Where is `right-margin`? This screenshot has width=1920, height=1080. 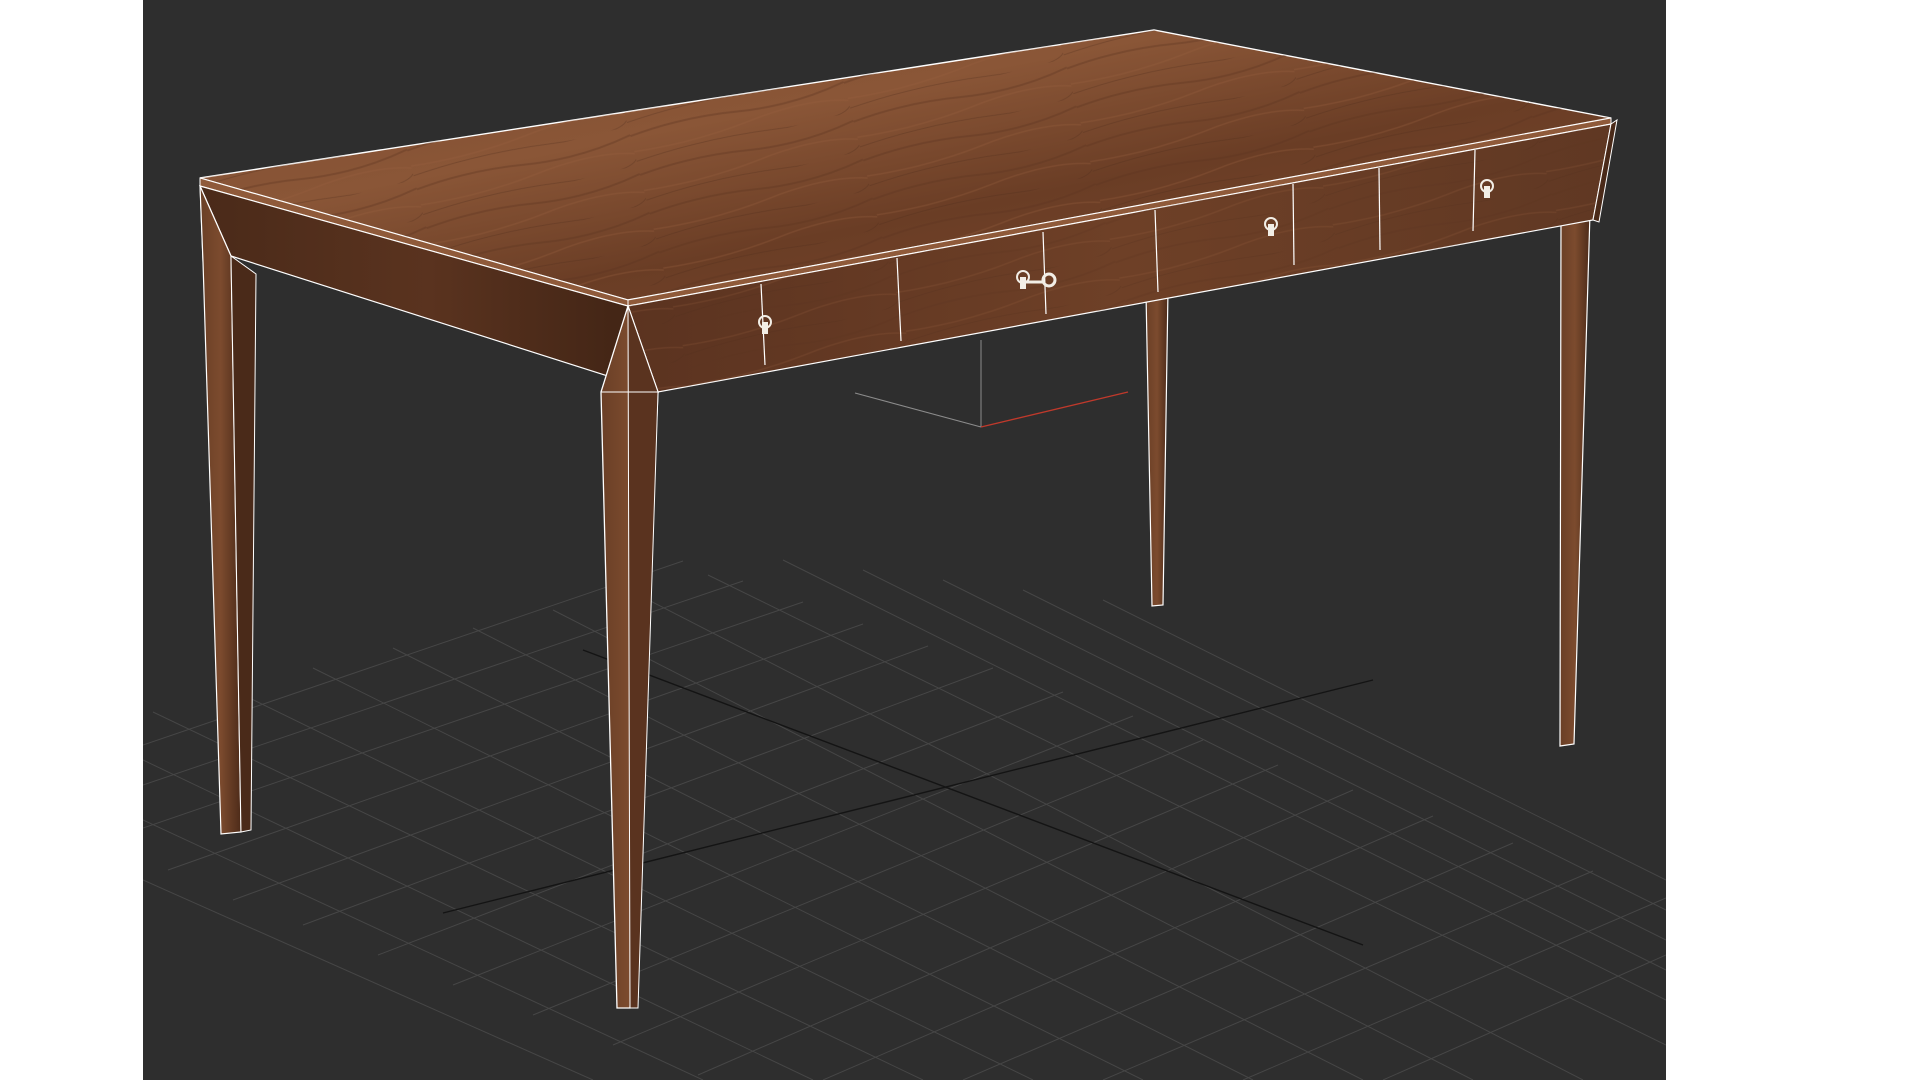 right-margin is located at coordinates (1793, 540).